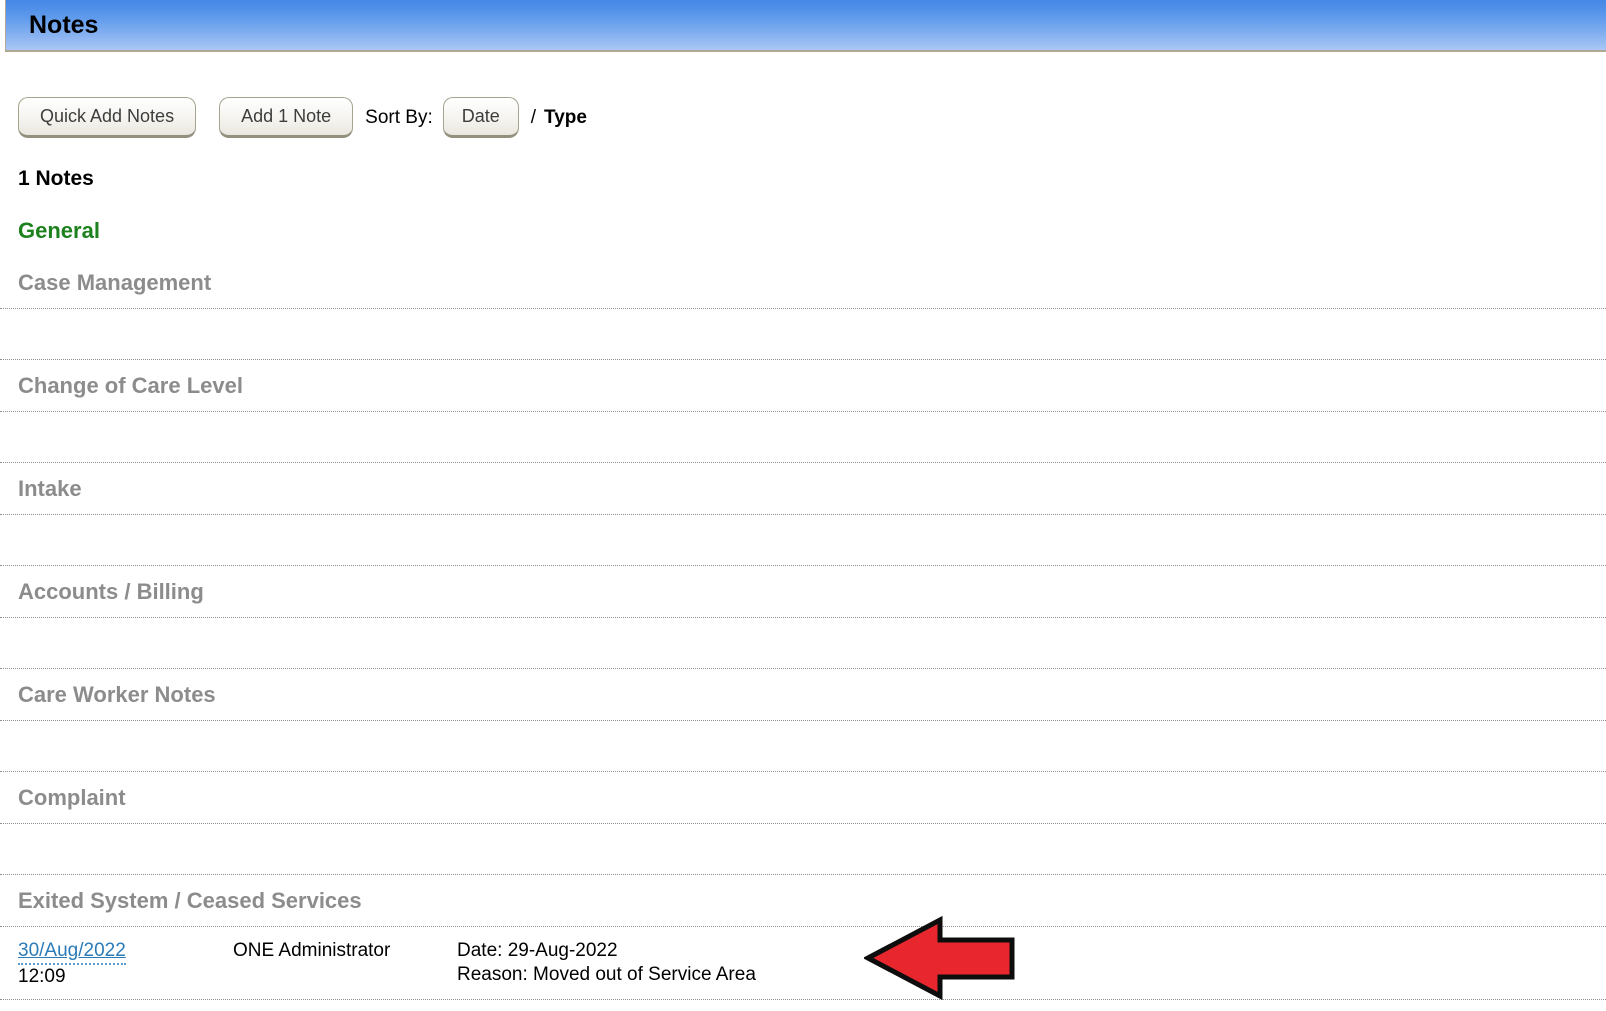 The width and height of the screenshot is (1606, 1011). Describe the element at coordinates (606, 974) in the screenshot. I see `note-detail-reason: Reason: Moved out of Service Area` at that location.